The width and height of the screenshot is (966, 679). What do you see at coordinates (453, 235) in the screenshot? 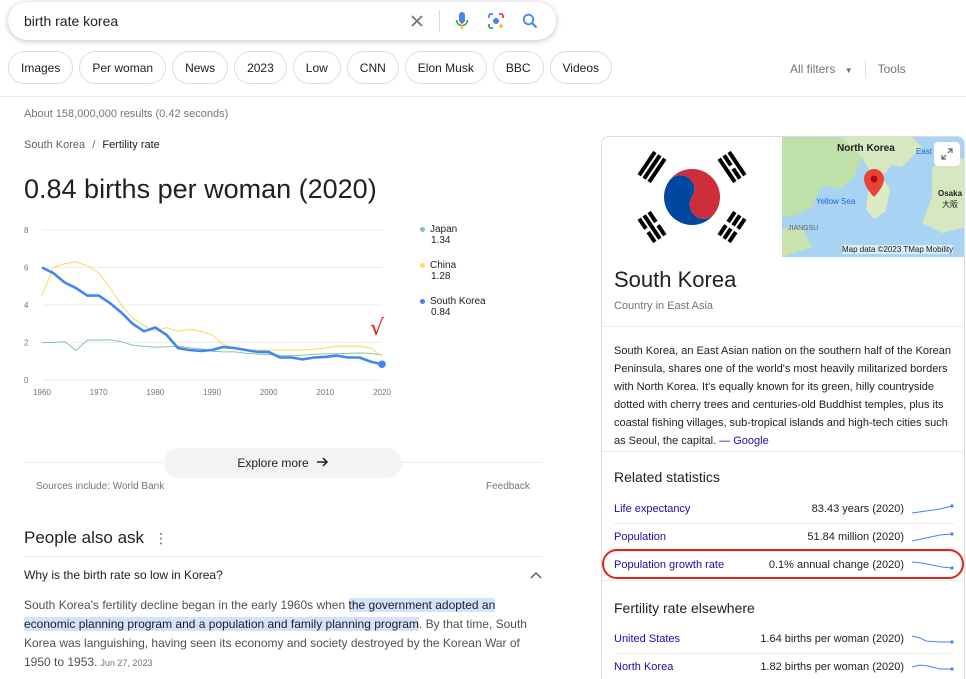
I see `legend-item-japan: Japan 1.34` at bounding box center [453, 235].